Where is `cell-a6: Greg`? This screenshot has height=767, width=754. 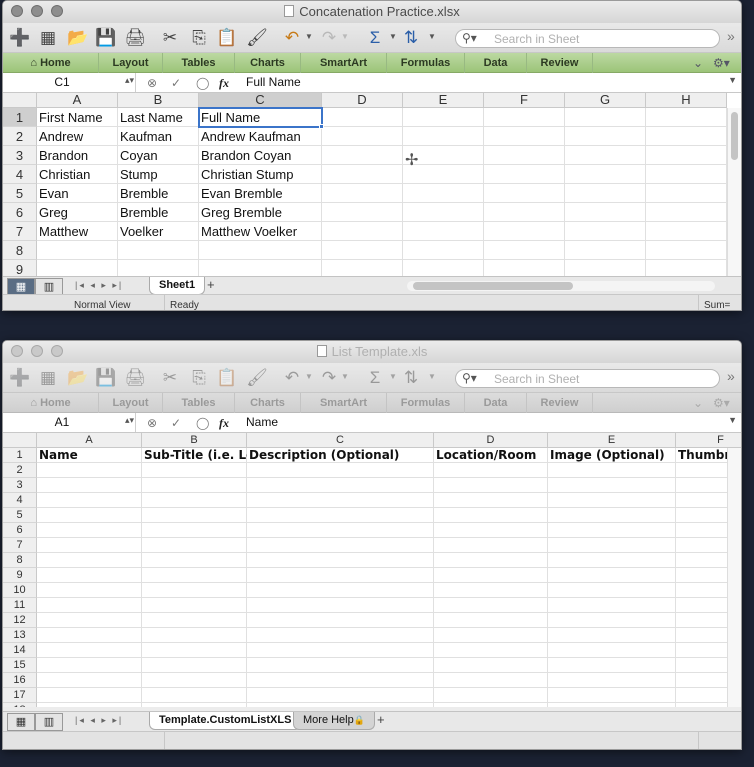 cell-a6: Greg is located at coordinates (77, 212).